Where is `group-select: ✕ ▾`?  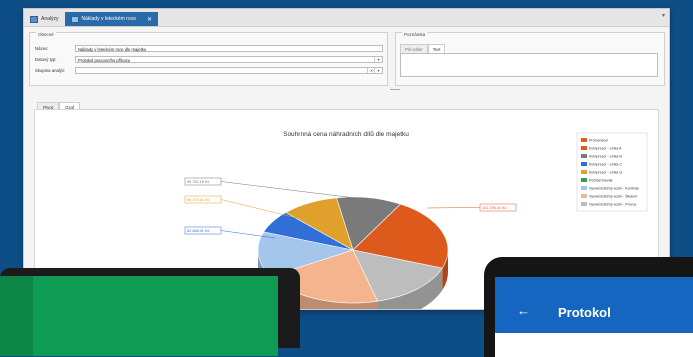
group-select: ✕ ▾ is located at coordinates (229, 70).